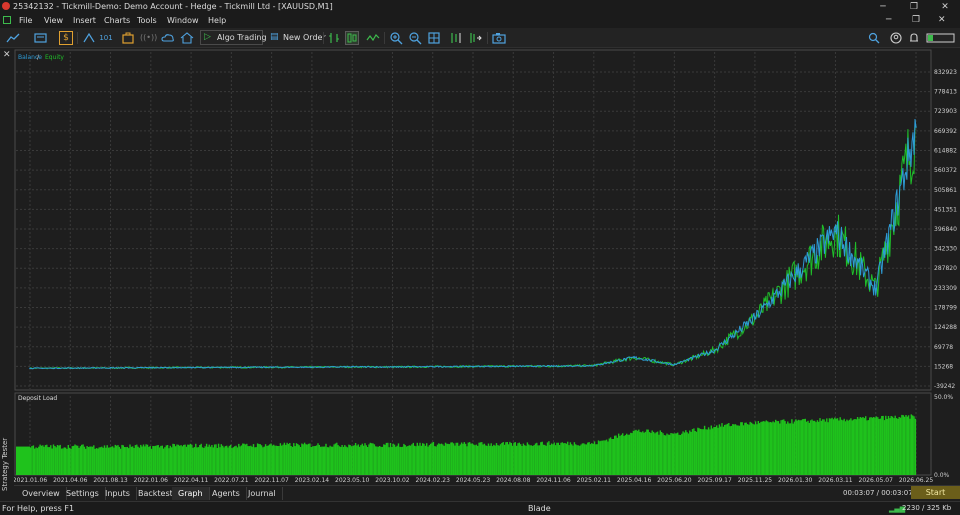  What do you see at coordinates (84, 20) in the screenshot?
I see `menu-insert: Insert` at bounding box center [84, 20].